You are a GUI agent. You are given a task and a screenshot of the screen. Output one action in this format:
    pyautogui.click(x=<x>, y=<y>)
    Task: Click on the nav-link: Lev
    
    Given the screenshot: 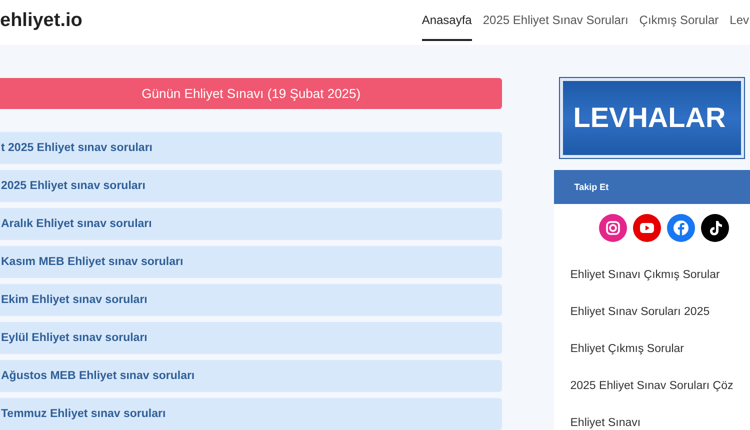 What is the action you would take?
    pyautogui.click(x=739, y=27)
    